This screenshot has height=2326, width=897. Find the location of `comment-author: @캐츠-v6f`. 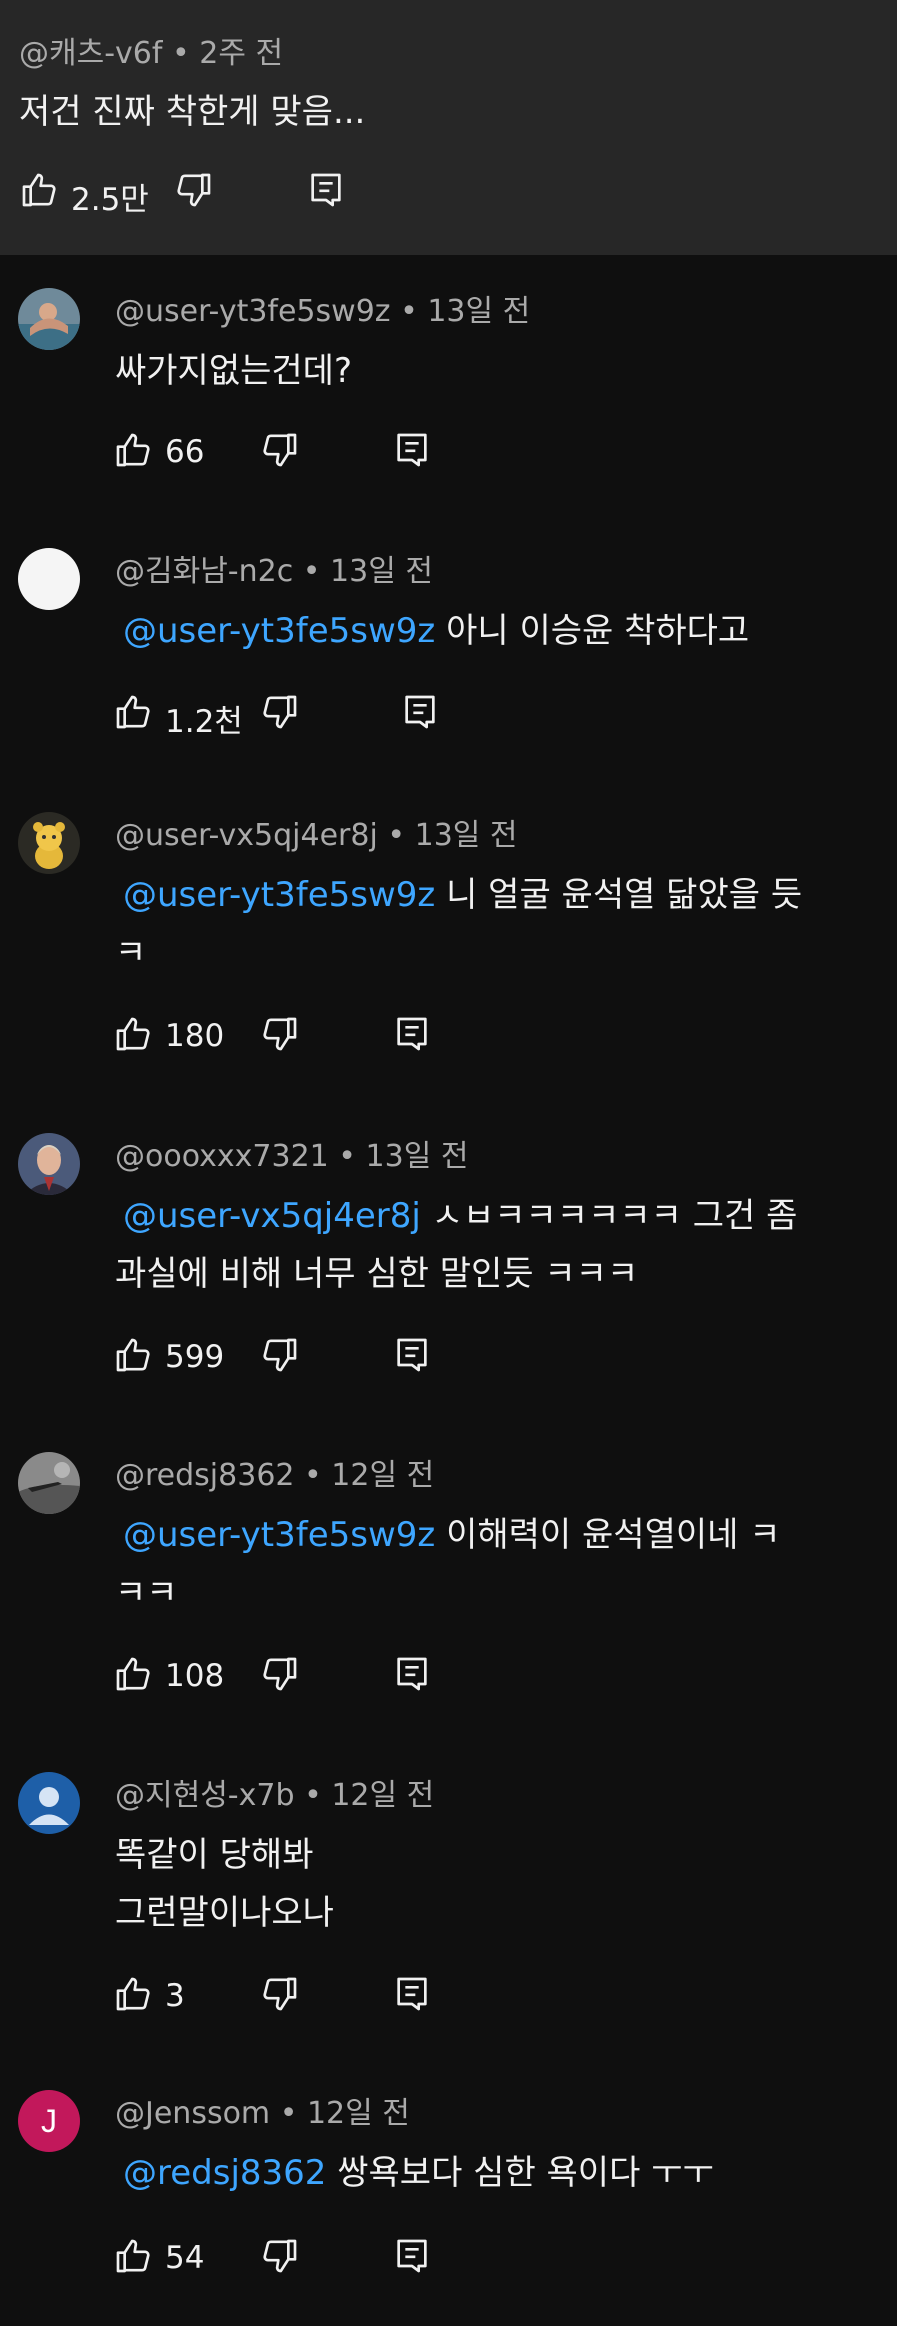

comment-author: @캐츠-v6f is located at coordinates (90, 53).